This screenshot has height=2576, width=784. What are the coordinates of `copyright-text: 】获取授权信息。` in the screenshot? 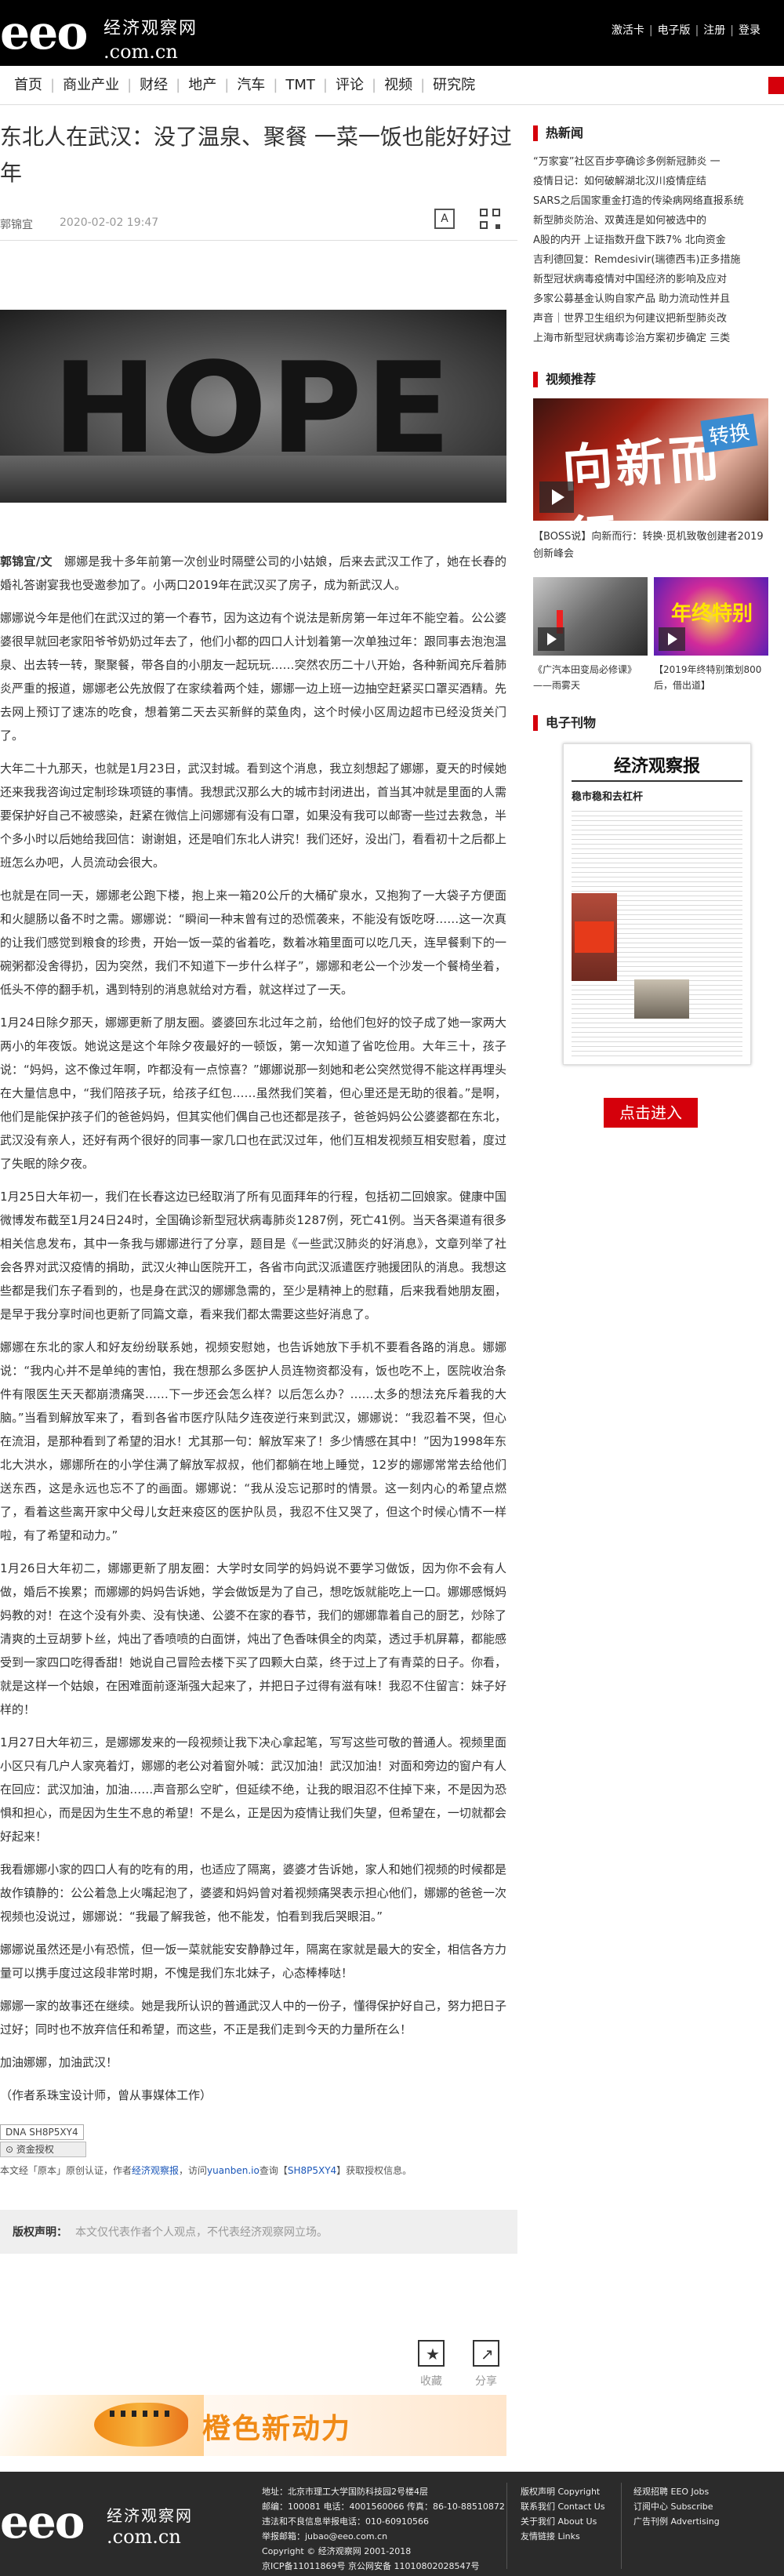 It's located at (374, 2170).